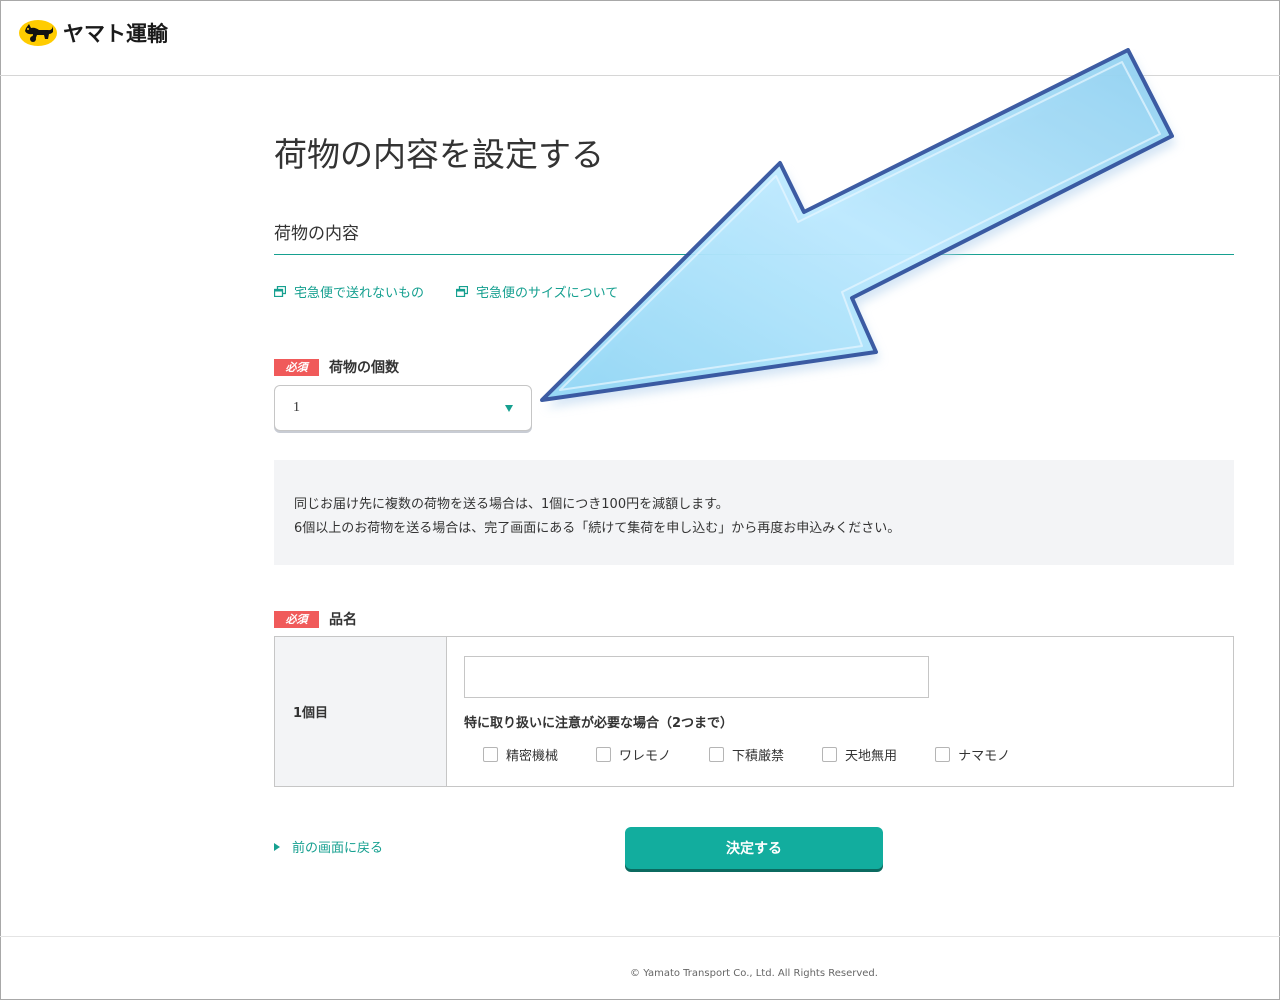 The height and width of the screenshot is (1000, 1280). What do you see at coordinates (338, 848) in the screenshot?
I see `back-link-label: 前の画面に戻る` at bounding box center [338, 848].